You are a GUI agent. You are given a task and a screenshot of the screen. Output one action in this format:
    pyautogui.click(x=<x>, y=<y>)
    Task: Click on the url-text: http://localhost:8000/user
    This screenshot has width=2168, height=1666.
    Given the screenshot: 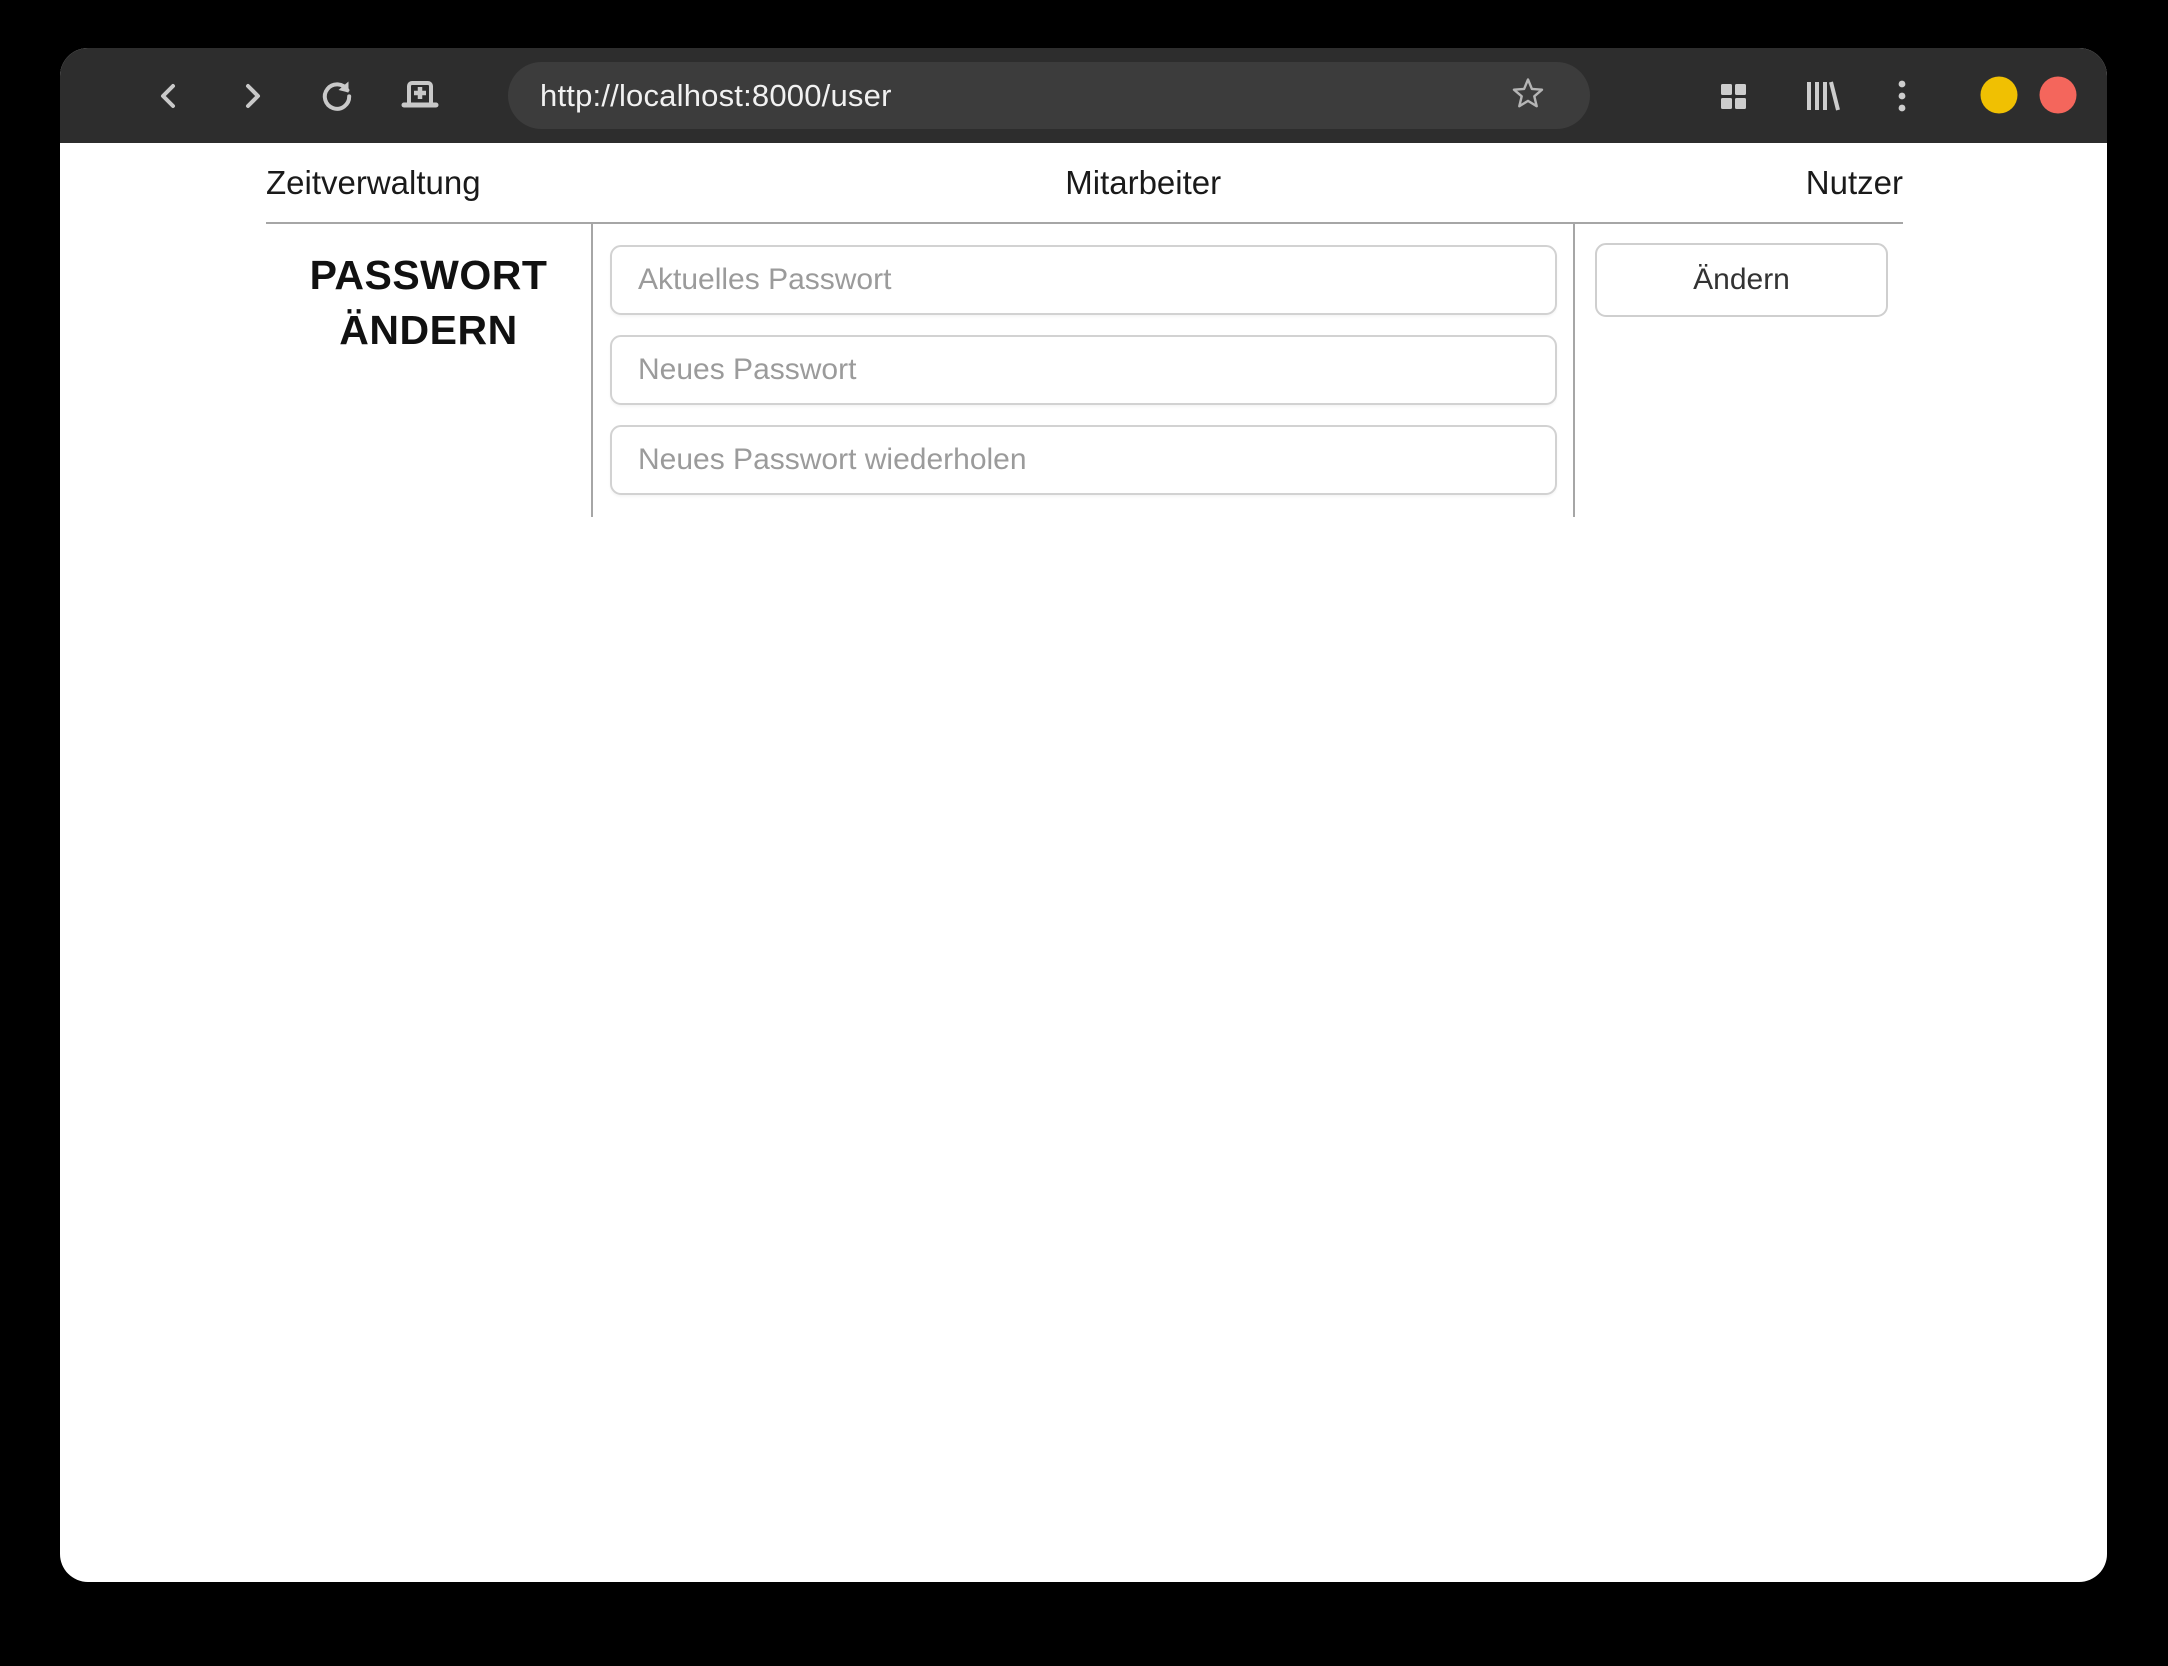 What is the action you would take?
    pyautogui.click(x=716, y=95)
    